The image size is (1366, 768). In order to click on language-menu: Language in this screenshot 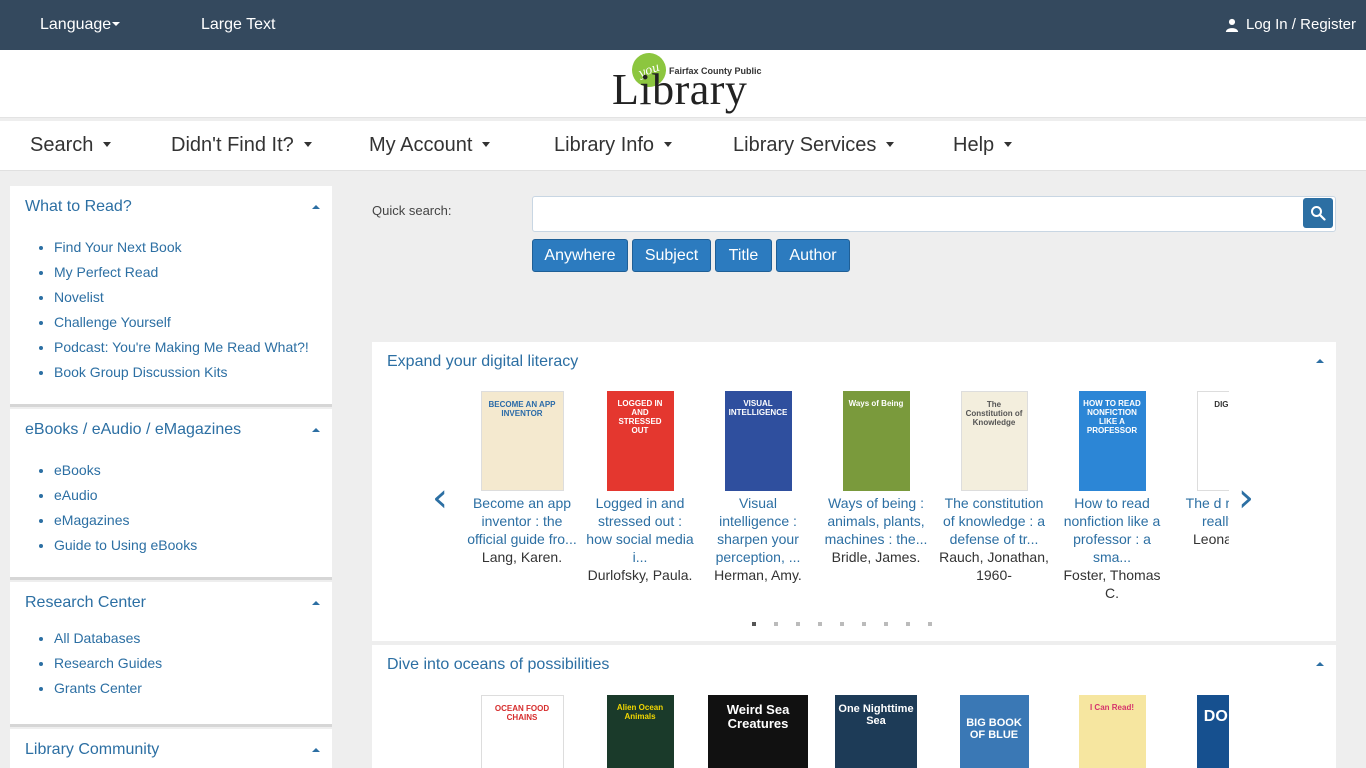, I will do `click(80, 25)`.